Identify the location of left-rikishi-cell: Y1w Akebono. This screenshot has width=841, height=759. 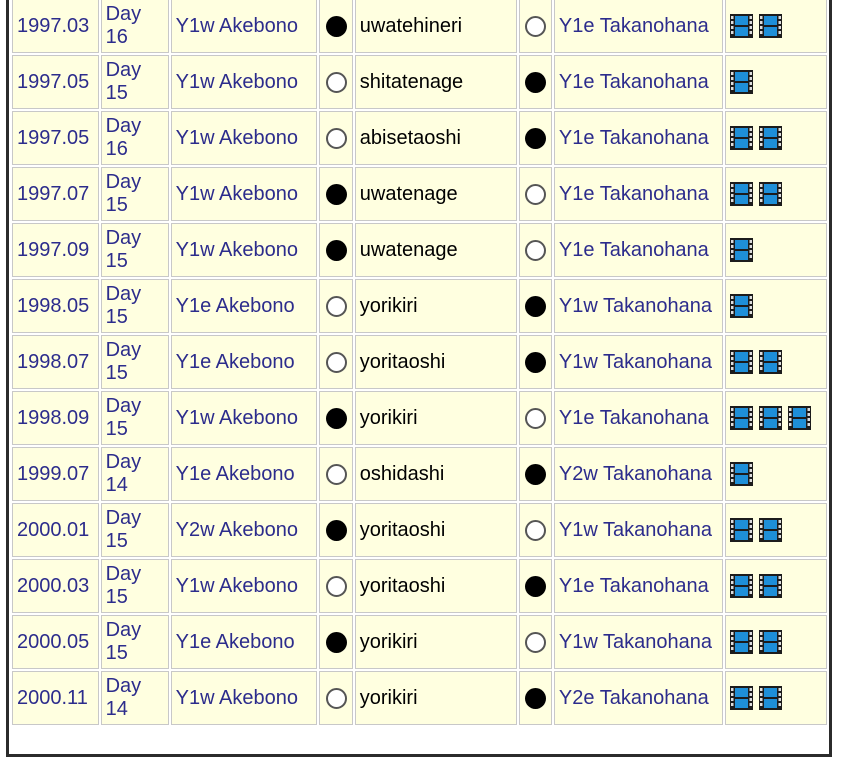
(244, 194).